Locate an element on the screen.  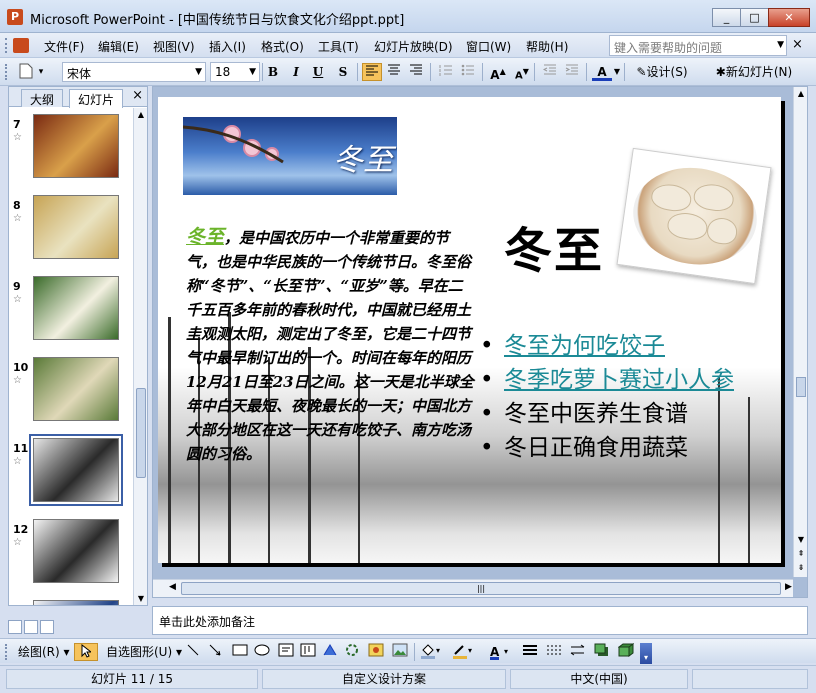
menu-view: 视图(V) is located at coordinates (174, 46).